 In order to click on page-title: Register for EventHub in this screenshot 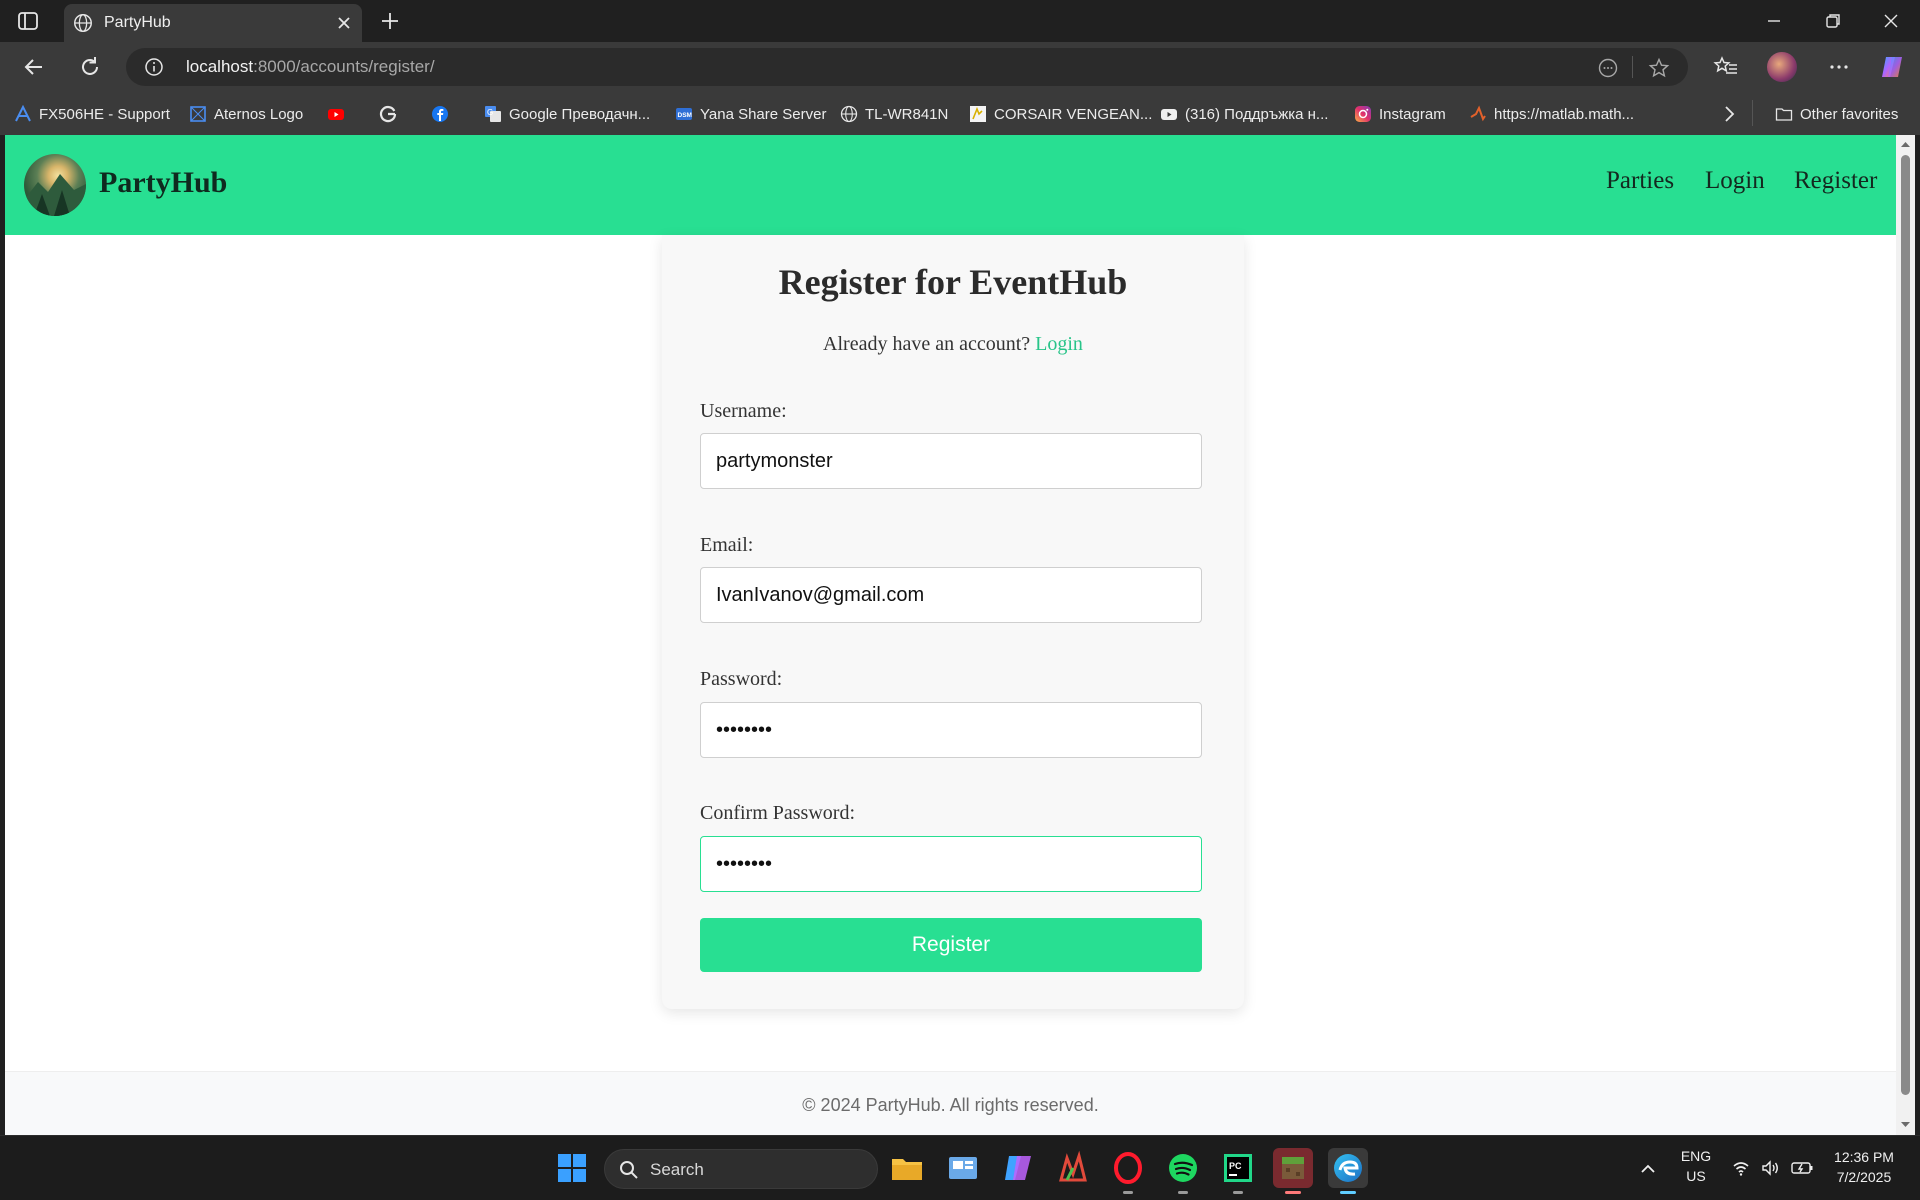, I will do `click(953, 282)`.